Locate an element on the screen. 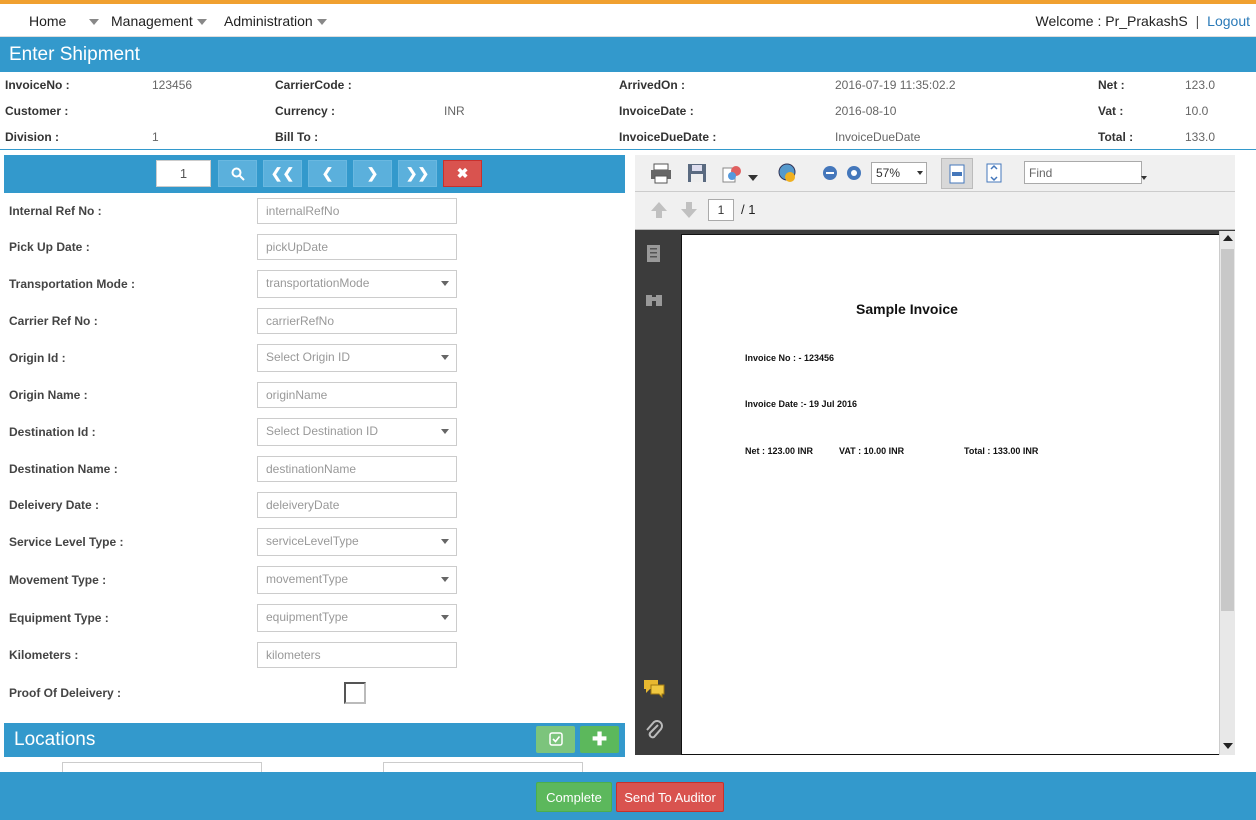 This screenshot has height=820, width=1256. destination-id-select: Select Destination ID is located at coordinates (357, 432).